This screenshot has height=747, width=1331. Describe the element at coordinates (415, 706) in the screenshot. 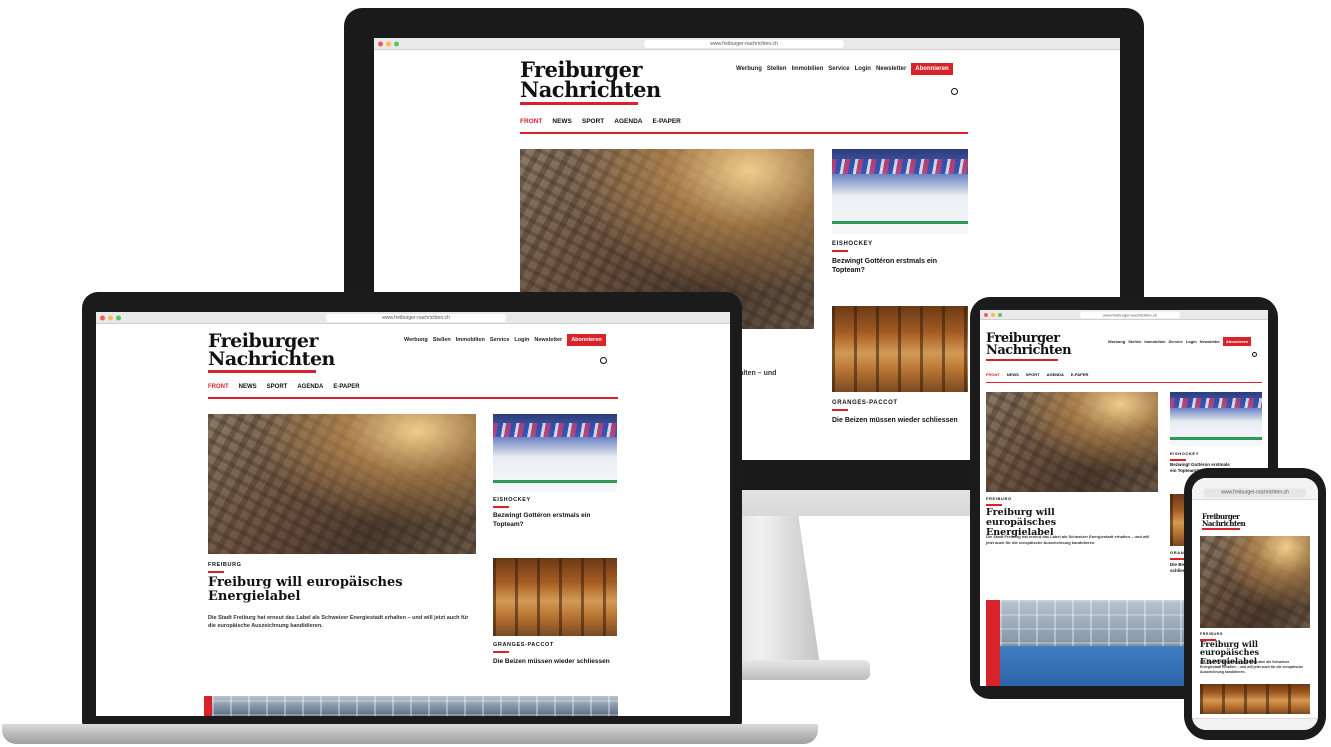

I see `next-article-image` at that location.